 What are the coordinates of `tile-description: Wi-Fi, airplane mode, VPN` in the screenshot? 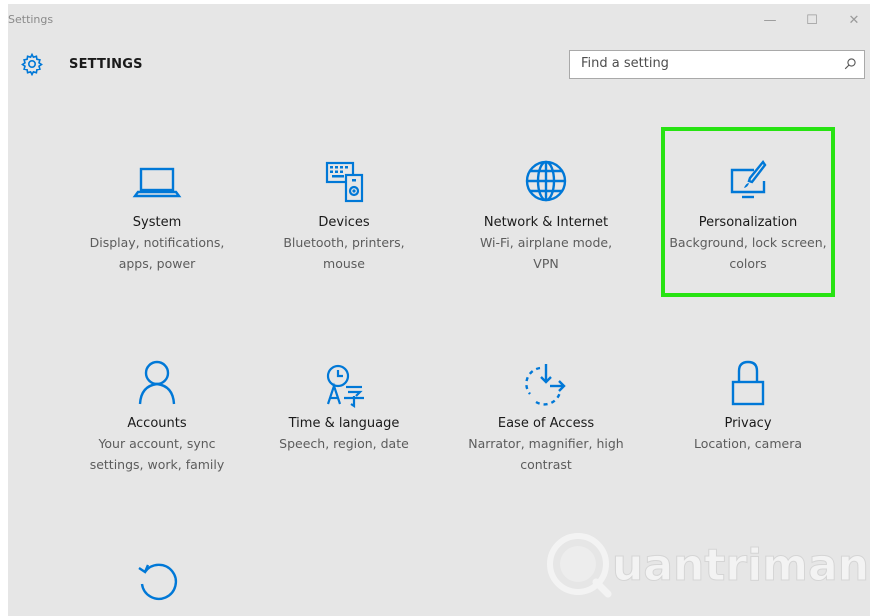 It's located at (546, 253).